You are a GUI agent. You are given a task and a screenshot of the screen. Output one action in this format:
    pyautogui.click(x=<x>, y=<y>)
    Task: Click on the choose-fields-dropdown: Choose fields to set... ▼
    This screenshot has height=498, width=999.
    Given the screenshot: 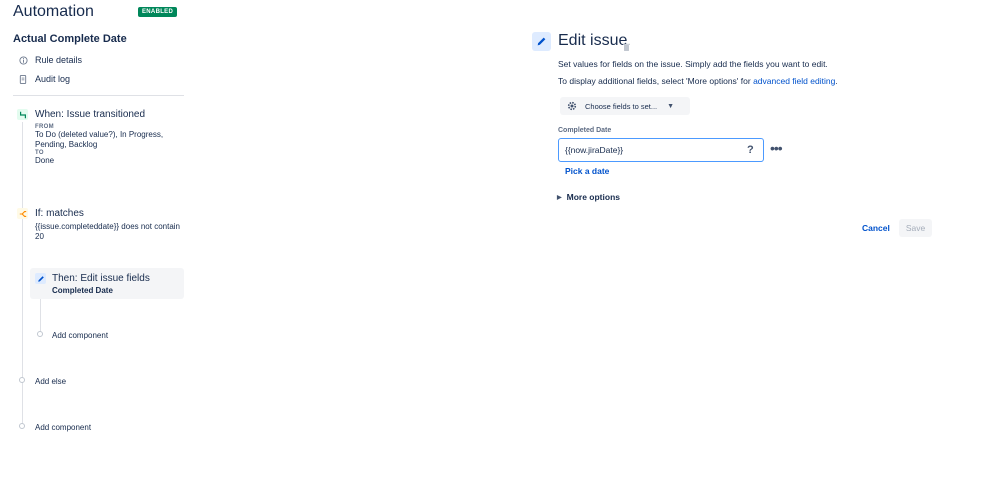 What is the action you would take?
    pyautogui.click(x=625, y=106)
    